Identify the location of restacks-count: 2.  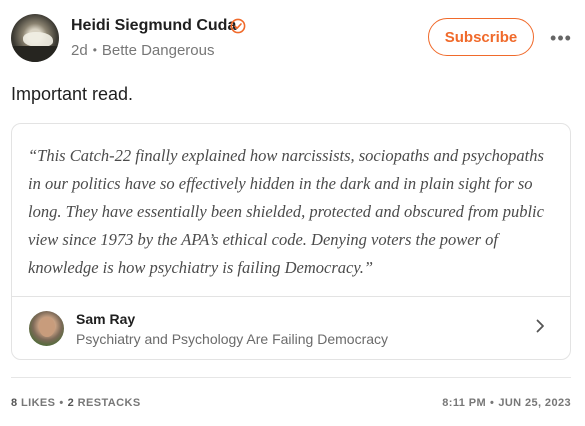
(71, 403).